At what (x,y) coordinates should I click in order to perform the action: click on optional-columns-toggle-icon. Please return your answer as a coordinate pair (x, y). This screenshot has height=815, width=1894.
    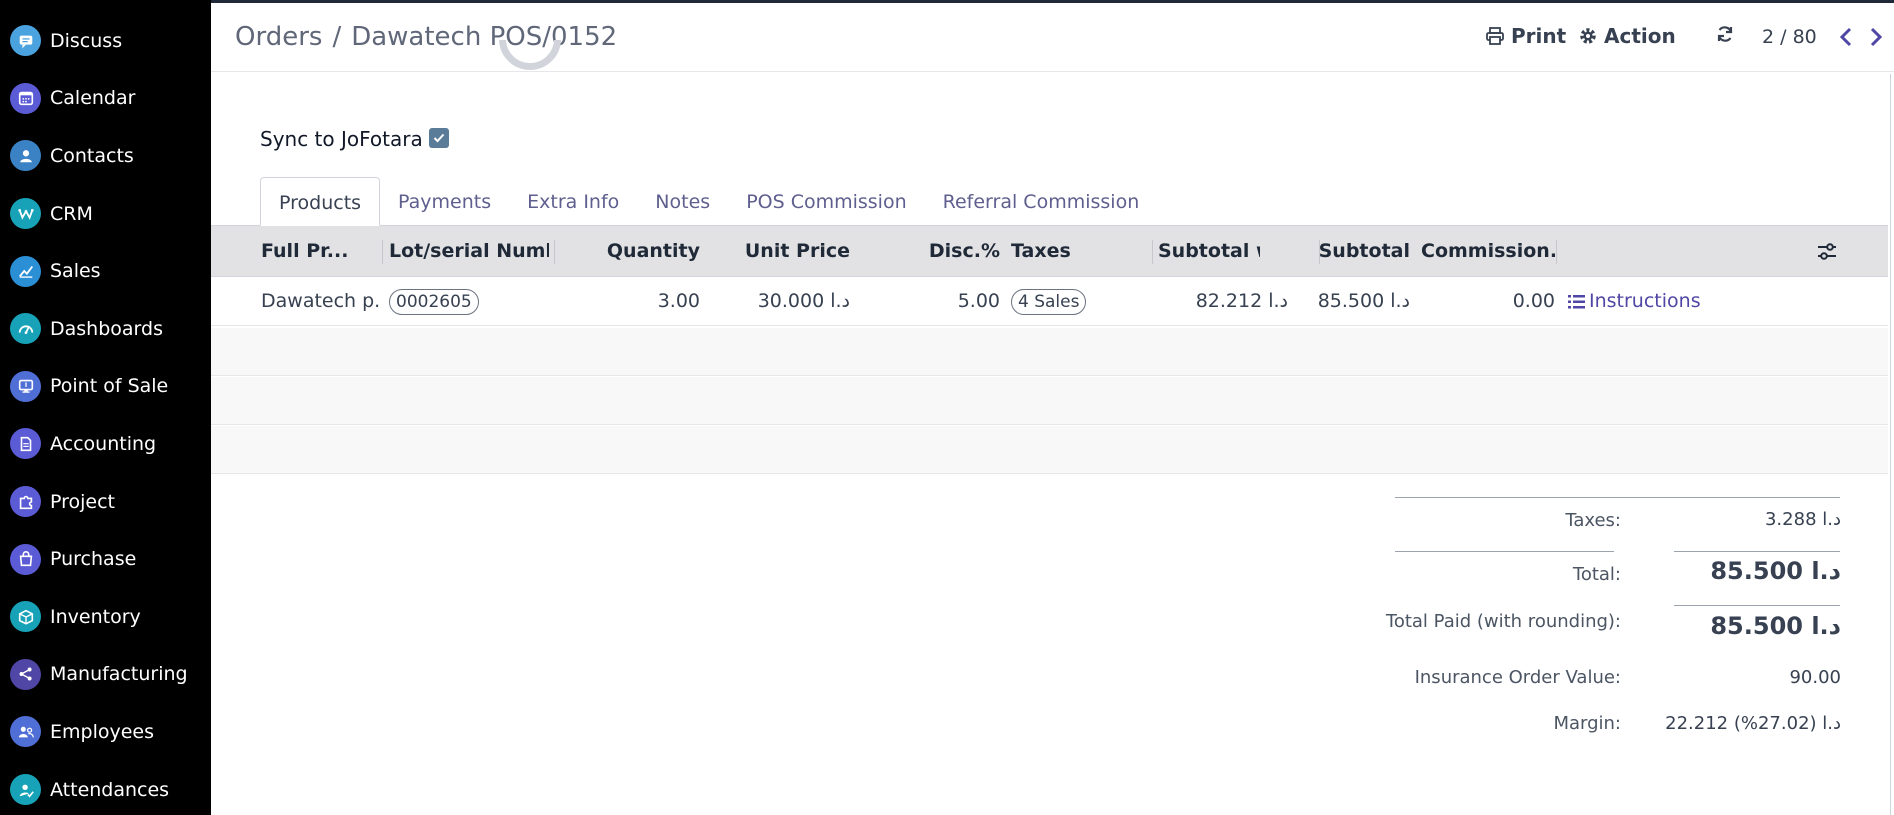
    Looking at the image, I should click on (1827, 252).